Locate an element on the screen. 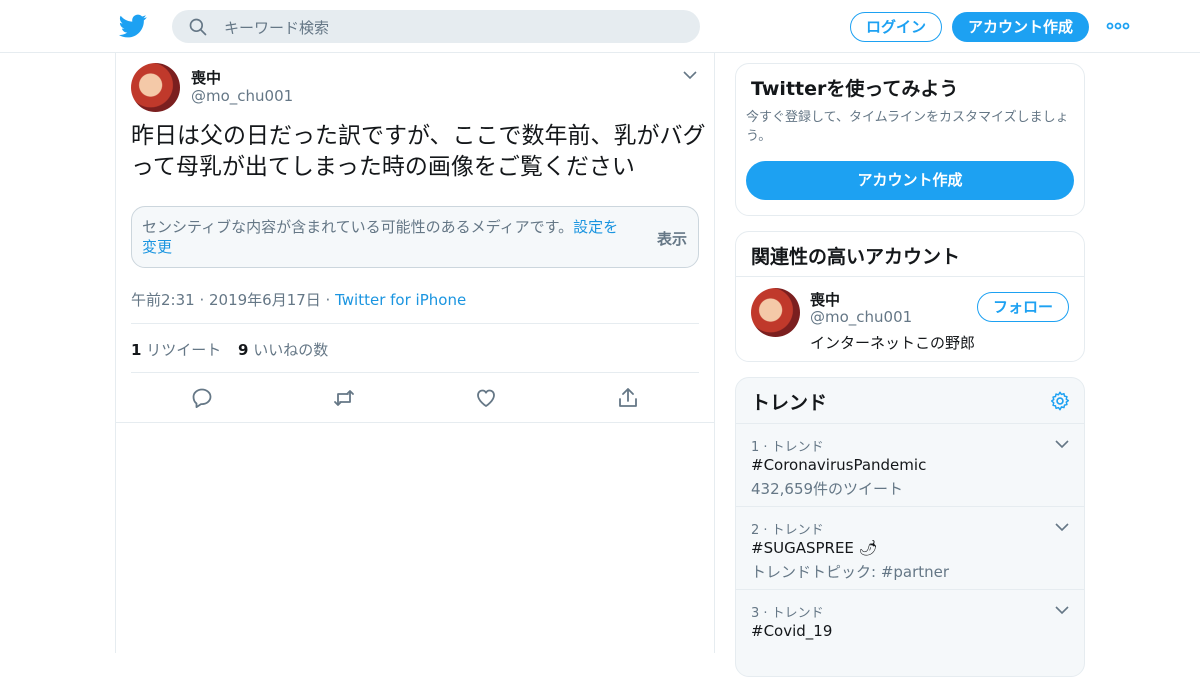 The height and width of the screenshot is (677, 1200). top-header: キーワード検索 ログイン アカウント作成 is located at coordinates (600, 26).